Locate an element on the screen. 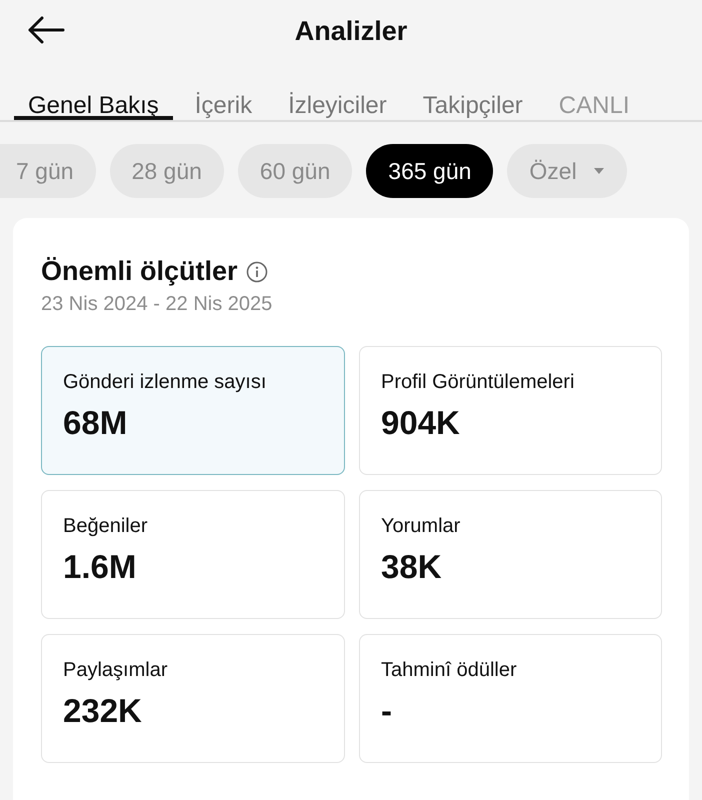 This screenshot has width=702, height=800. metric-value: - is located at coordinates (387, 711).